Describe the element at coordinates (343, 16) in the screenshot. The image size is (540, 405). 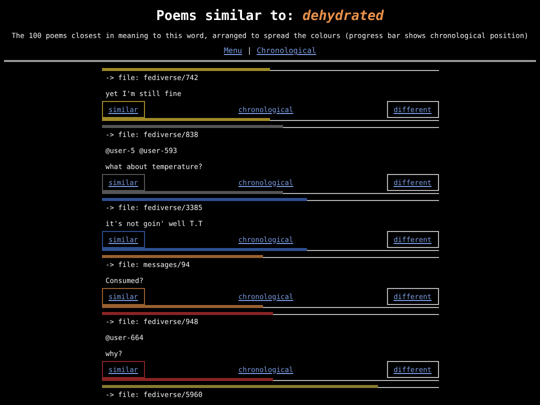
I see `query-word: dehydrated` at that location.